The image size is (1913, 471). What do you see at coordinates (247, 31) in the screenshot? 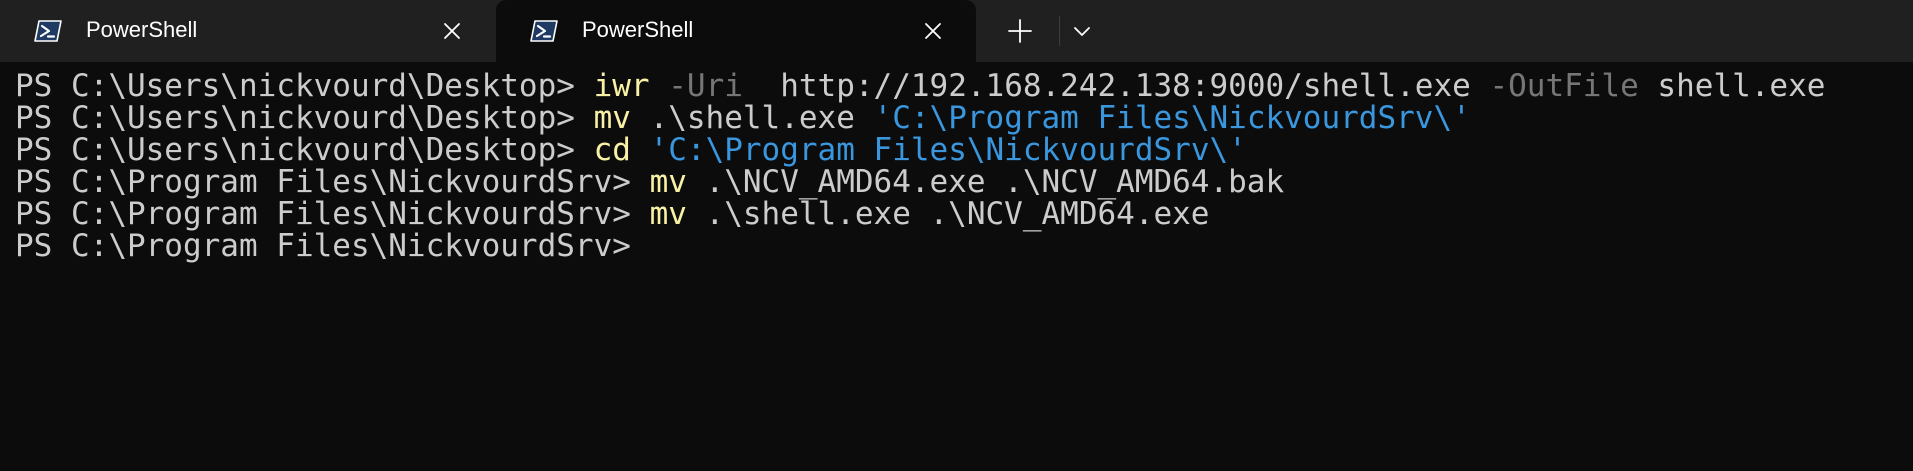
I see `tab-powershell-1: PowerShell` at bounding box center [247, 31].